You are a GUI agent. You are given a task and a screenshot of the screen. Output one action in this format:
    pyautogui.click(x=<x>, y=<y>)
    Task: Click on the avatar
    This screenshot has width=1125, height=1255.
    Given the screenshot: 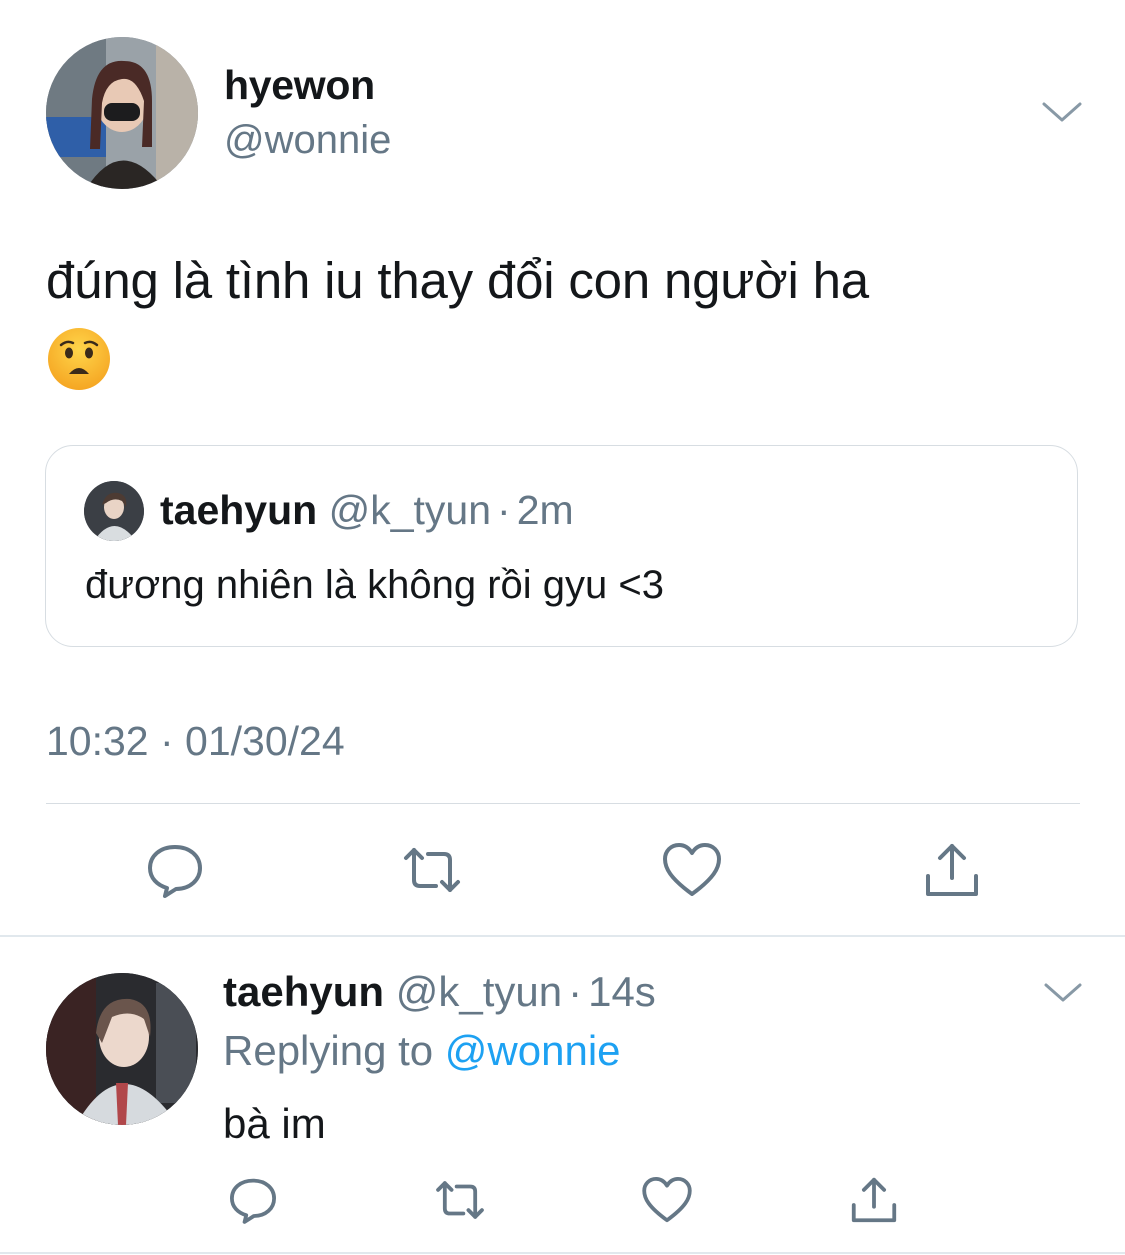 What is the action you would take?
    pyautogui.click(x=122, y=113)
    